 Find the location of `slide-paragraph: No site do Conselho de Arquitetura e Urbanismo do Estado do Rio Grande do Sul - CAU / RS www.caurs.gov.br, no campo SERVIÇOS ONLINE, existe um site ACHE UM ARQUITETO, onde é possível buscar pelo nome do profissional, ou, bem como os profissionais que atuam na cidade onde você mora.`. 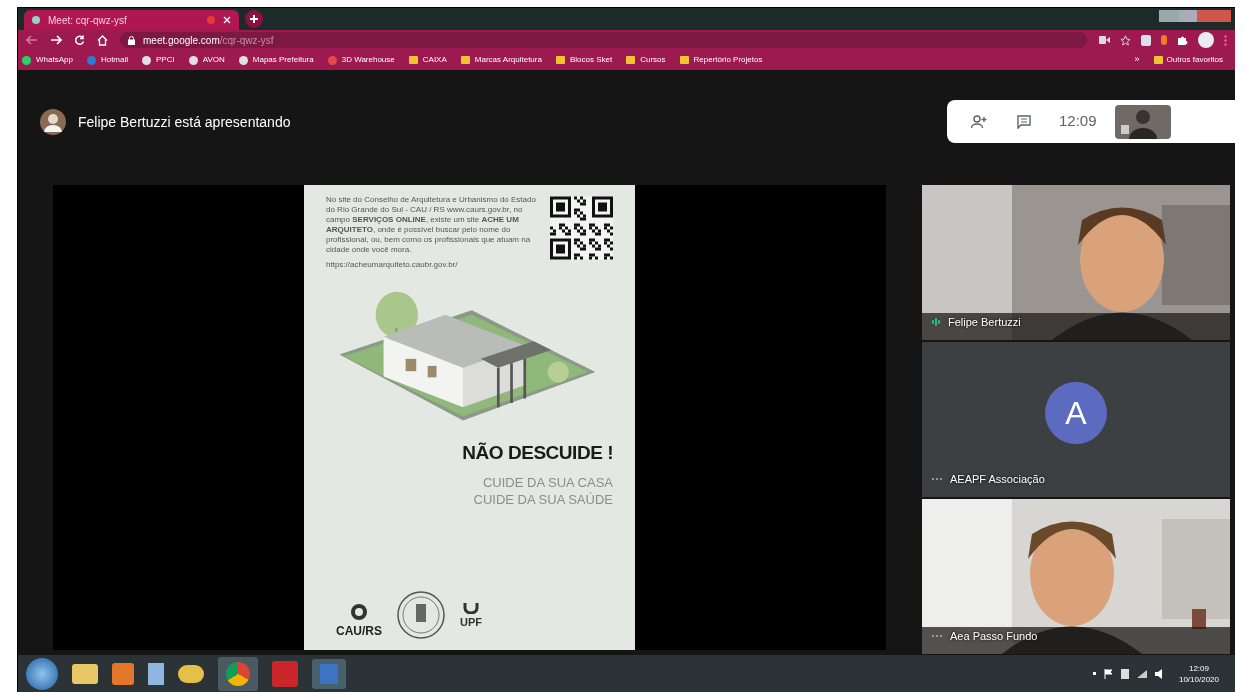

slide-paragraph: No site do Conselho de Arquitetura e Urbanismo do Estado do Rio Grande do Sul - CAU / RS www.caurs.gov.br, no campo SERVIÇOS ONLINE, existe um site ACHE UM ARQUITETO, onde é possível buscar pelo nome do profissional, ou, bem como os profissionais que atuam na cidade onde você mora. is located at coordinates (431, 225).